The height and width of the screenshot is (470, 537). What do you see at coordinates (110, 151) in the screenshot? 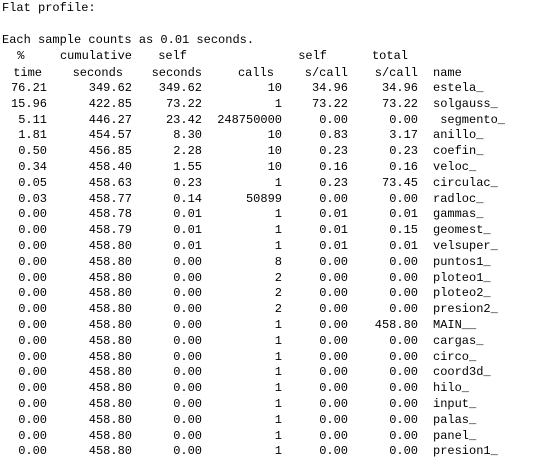
I see `cell-cumulative-seconds: 456.85` at bounding box center [110, 151].